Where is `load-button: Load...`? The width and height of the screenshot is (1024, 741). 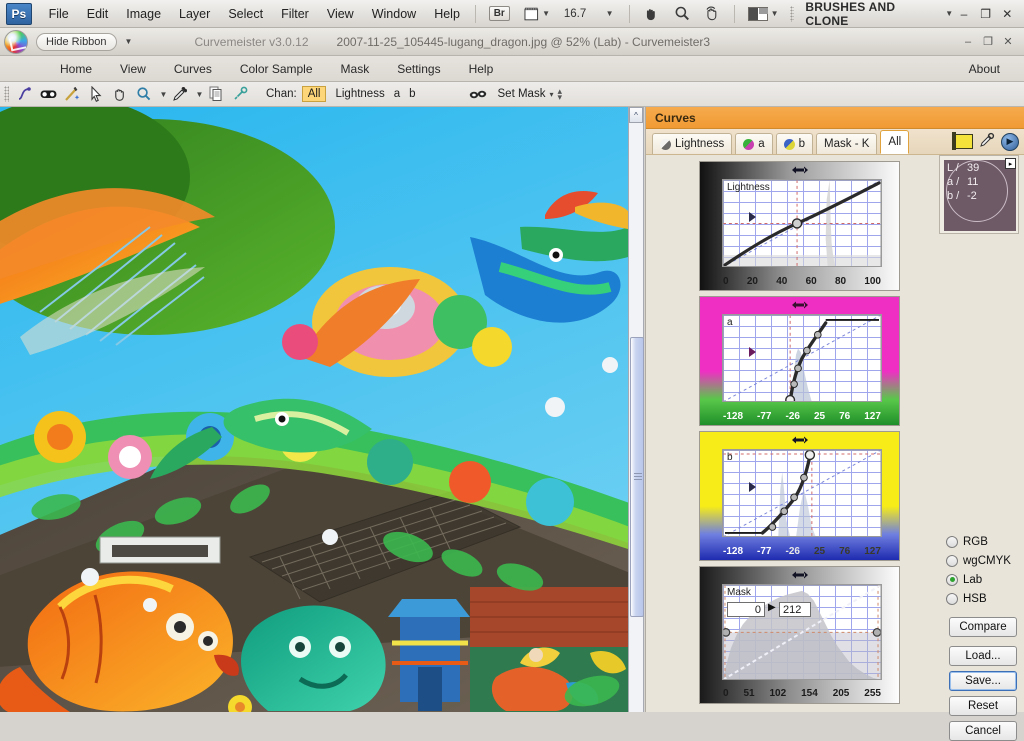 load-button: Load... is located at coordinates (983, 656).